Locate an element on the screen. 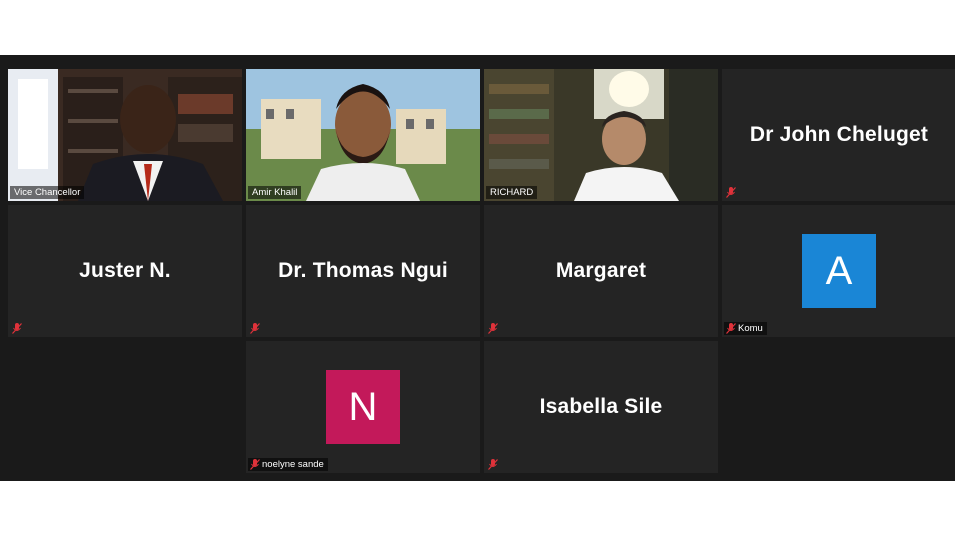 The width and height of the screenshot is (955, 536). participant-tile-dr-john-cheluget: Dr John Cheluget is located at coordinates (838, 135).